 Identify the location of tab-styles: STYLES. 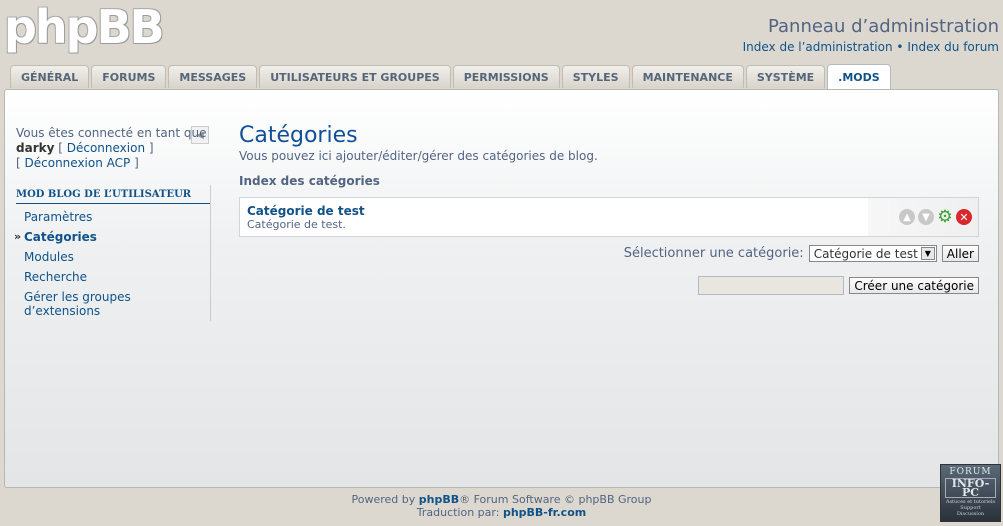
(595, 76).